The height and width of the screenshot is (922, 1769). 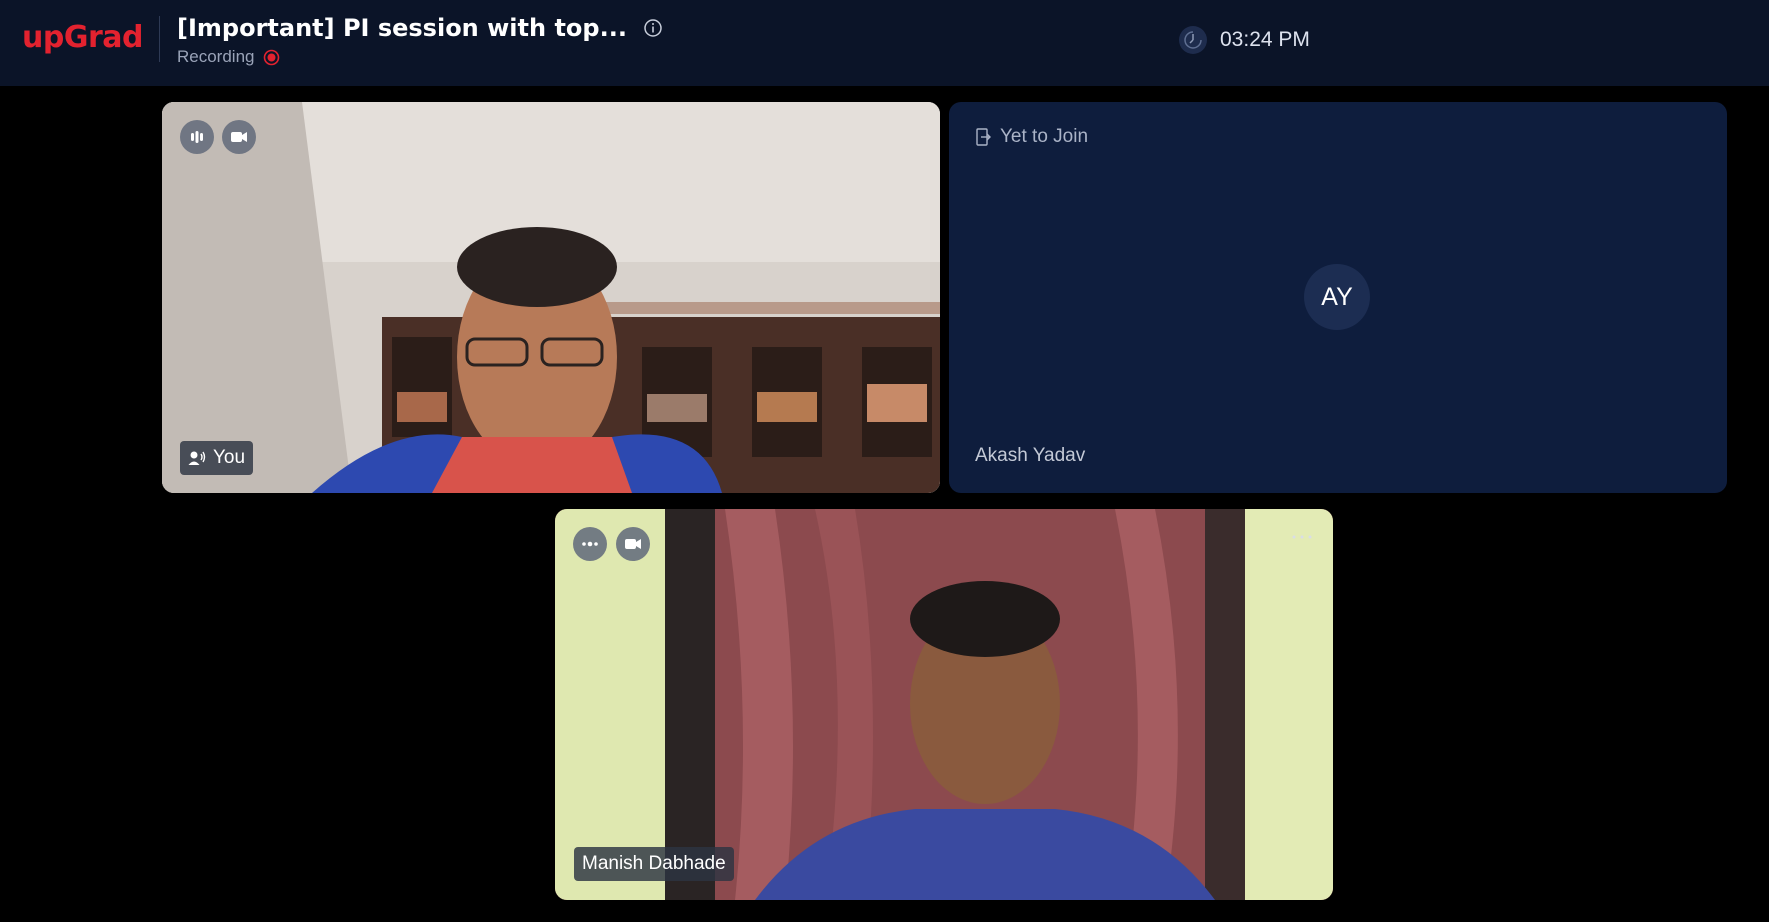 What do you see at coordinates (983, 137) in the screenshot?
I see `enter-door-icon` at bounding box center [983, 137].